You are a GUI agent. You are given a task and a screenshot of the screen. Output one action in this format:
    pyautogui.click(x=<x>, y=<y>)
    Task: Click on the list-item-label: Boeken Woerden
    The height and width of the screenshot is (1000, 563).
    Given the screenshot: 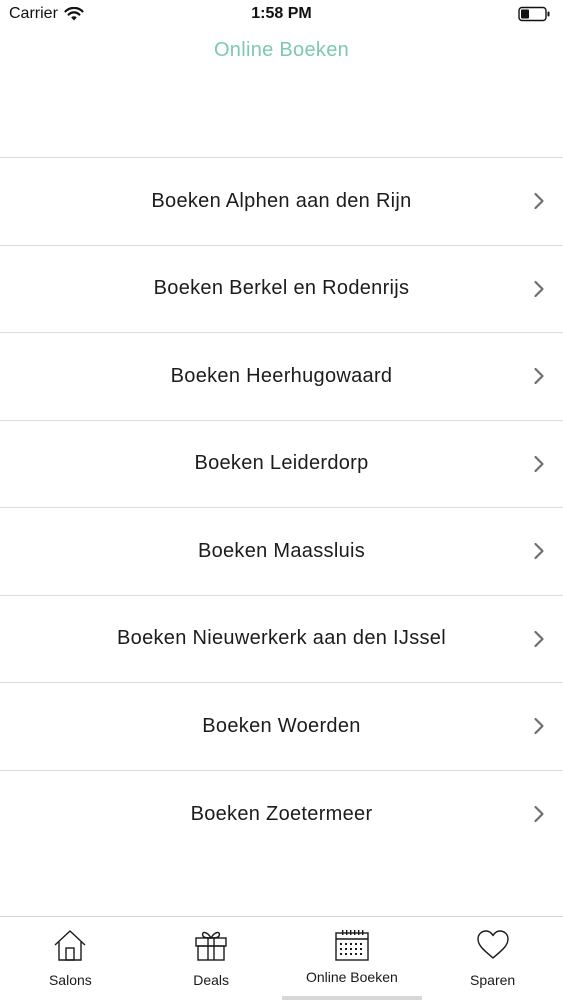 What is the action you would take?
    pyautogui.click(x=281, y=725)
    